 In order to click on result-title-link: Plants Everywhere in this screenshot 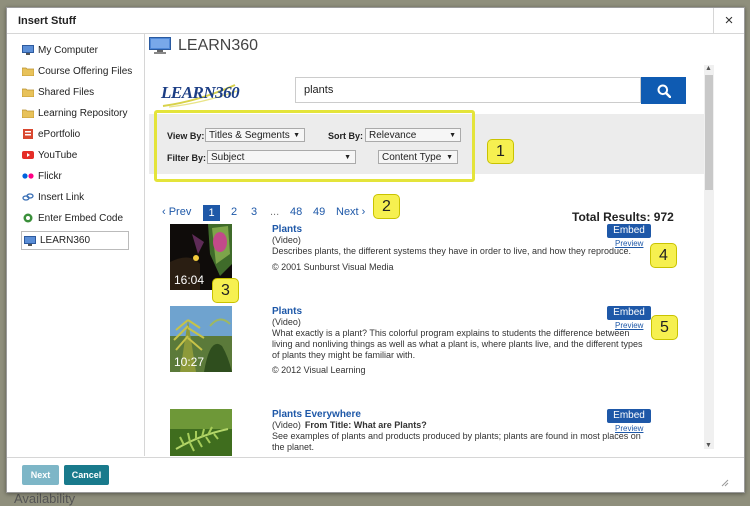, I will do `click(316, 414)`.